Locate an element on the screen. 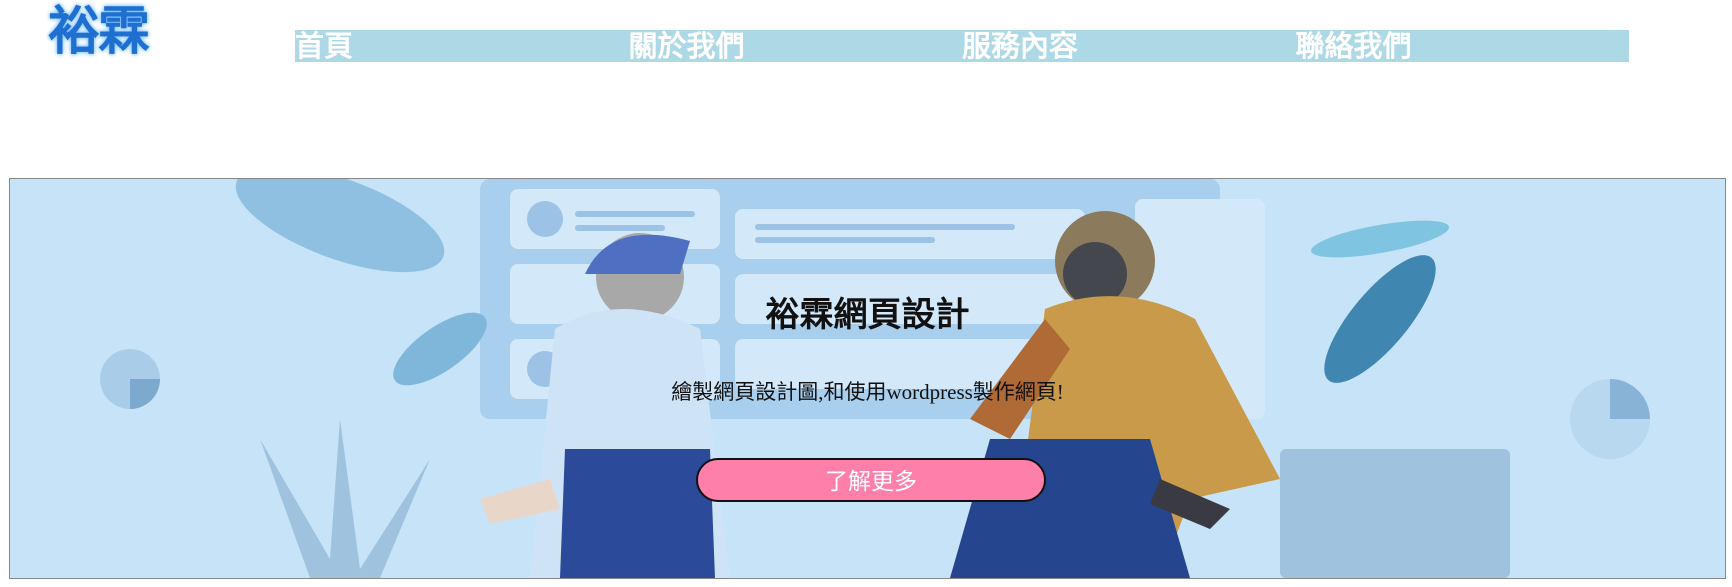 This screenshot has width=1732, height=587. nav-item-home: 首頁 is located at coordinates (462, 46).